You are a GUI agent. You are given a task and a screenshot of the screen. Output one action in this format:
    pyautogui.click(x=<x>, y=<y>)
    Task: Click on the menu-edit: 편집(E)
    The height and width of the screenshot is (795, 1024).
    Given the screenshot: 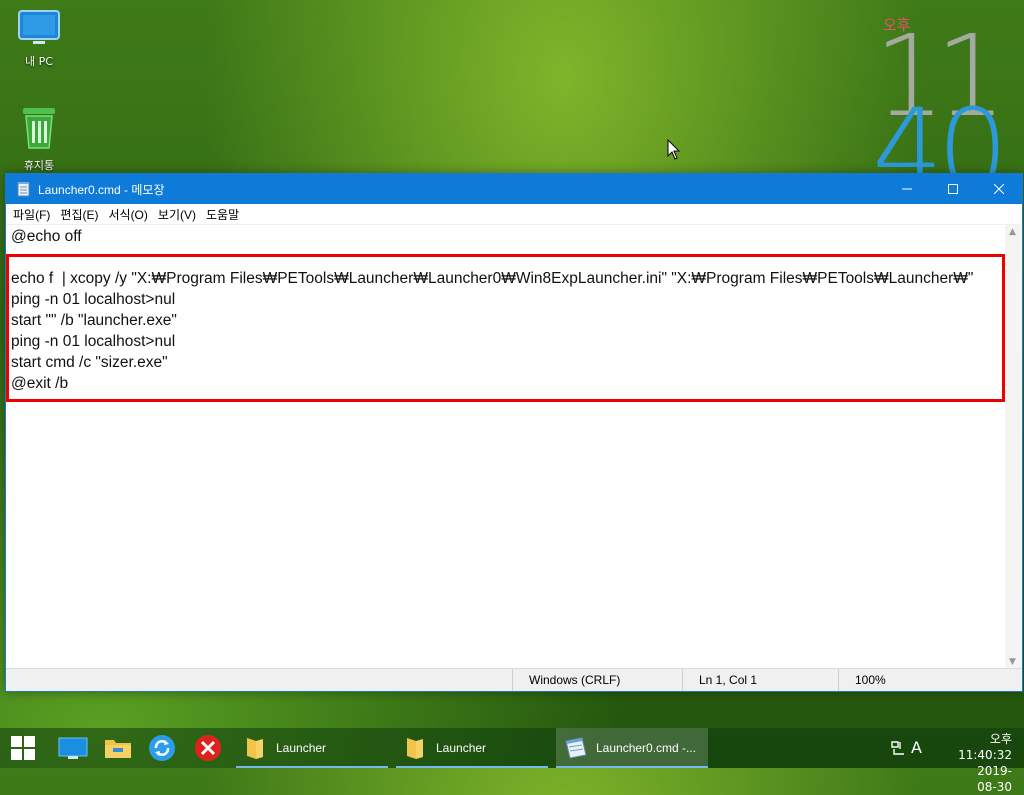 What is the action you would take?
    pyautogui.click(x=79, y=214)
    